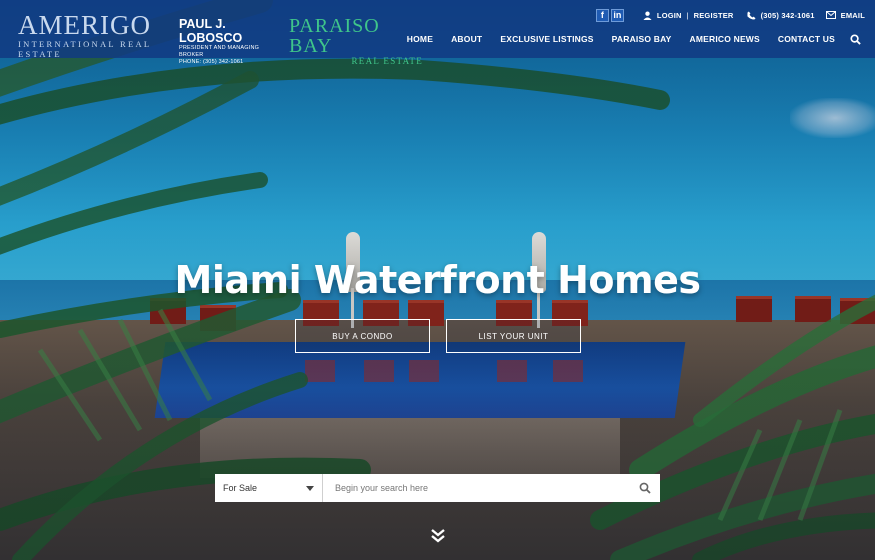  I want to click on search-button, so click(645, 488).